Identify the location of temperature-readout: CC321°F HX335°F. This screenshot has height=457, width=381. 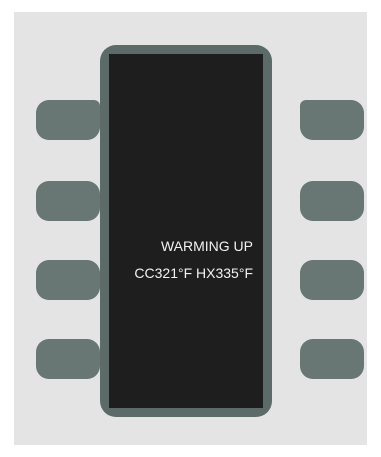
(193, 273).